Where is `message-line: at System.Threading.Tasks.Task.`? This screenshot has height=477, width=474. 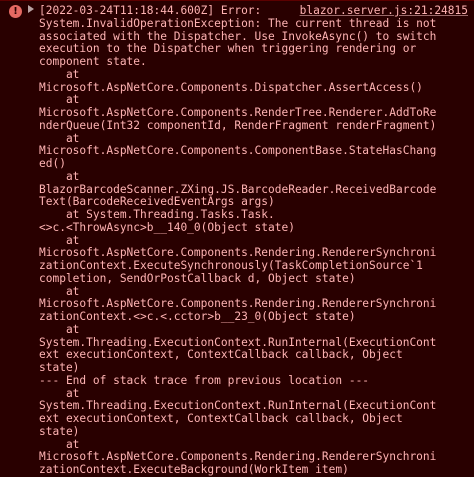
message-line: at System.Threading.Tasks.Task. is located at coordinates (157, 214).